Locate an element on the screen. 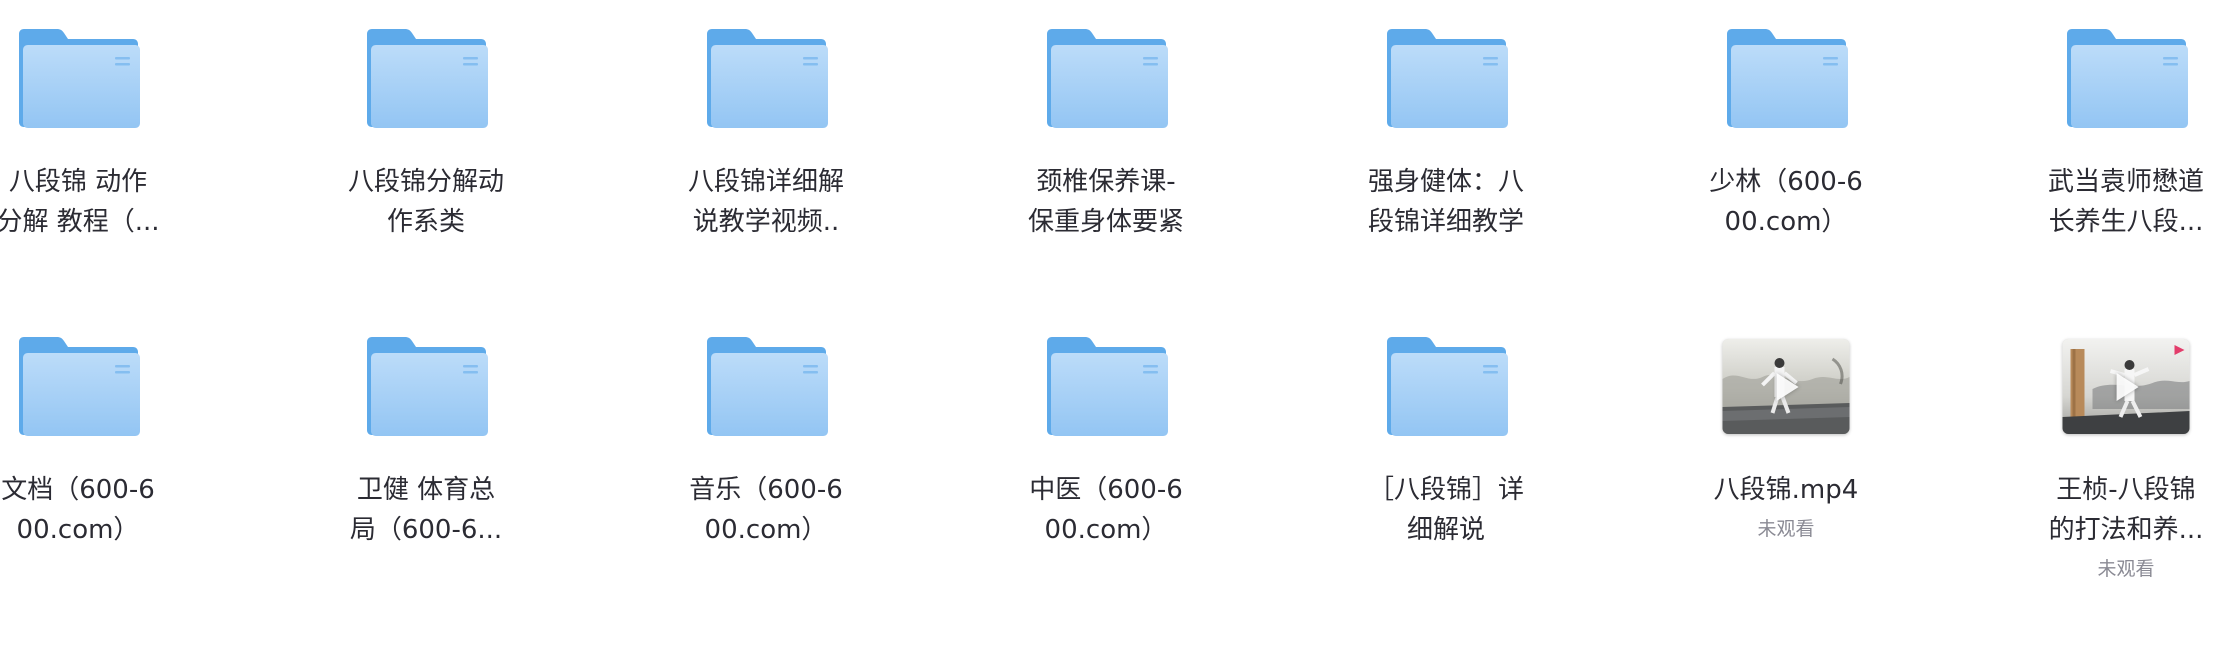  item-name: 八段锦分解动 作系类 is located at coordinates (425, 202).